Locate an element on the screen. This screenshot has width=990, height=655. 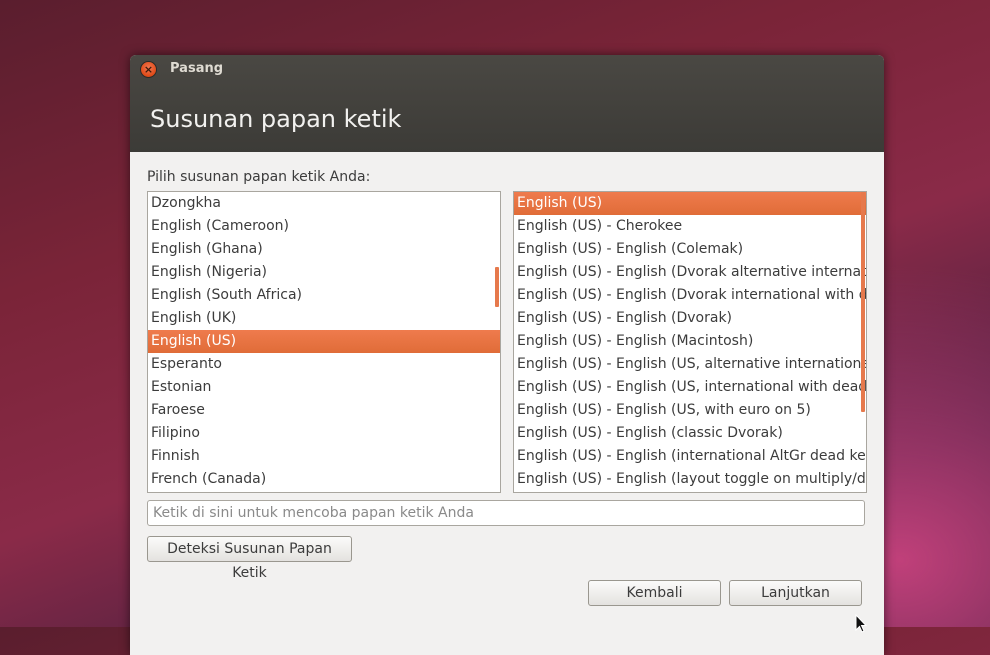
layout-list-item: English (Cameroon) is located at coordinates (324, 226).